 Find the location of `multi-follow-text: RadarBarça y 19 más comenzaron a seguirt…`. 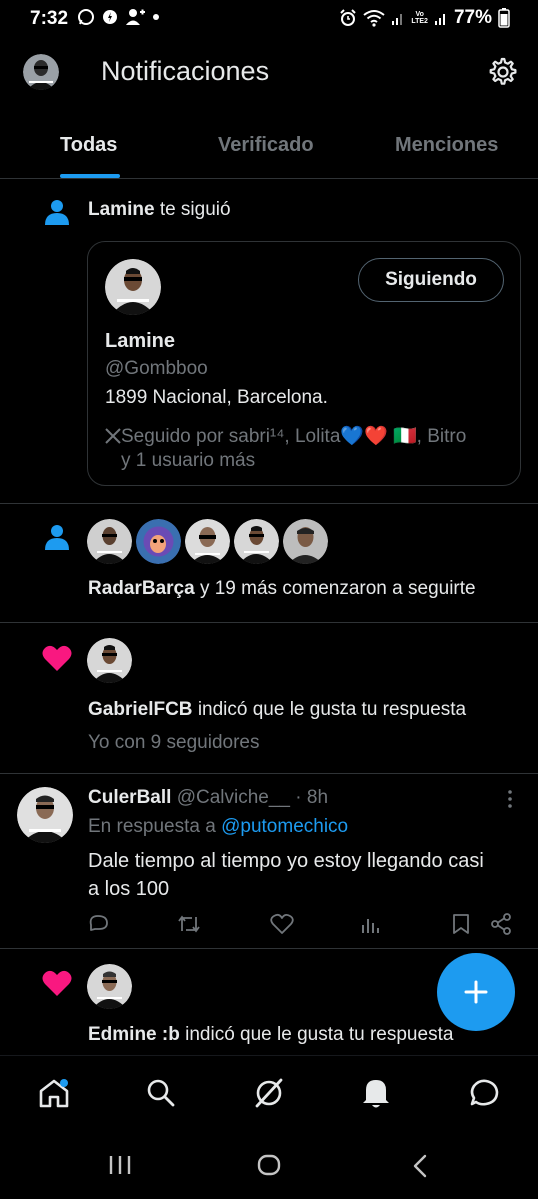

multi-follow-text: RadarBarça y 19 más comenzaron a seguirt… is located at coordinates (282, 588).